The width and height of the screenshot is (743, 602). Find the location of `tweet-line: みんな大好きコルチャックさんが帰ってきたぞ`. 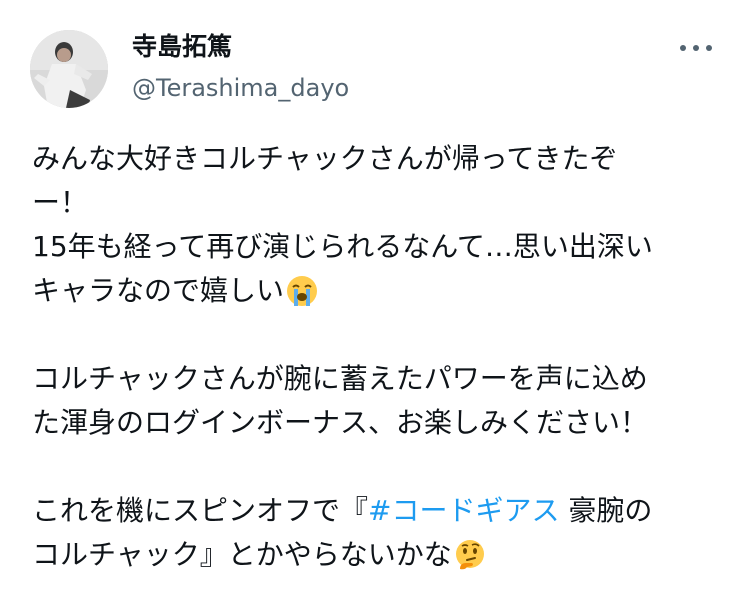

tweet-line: みんな大好きコルチャックさんが帰ってきたぞ is located at coordinates (325, 158).